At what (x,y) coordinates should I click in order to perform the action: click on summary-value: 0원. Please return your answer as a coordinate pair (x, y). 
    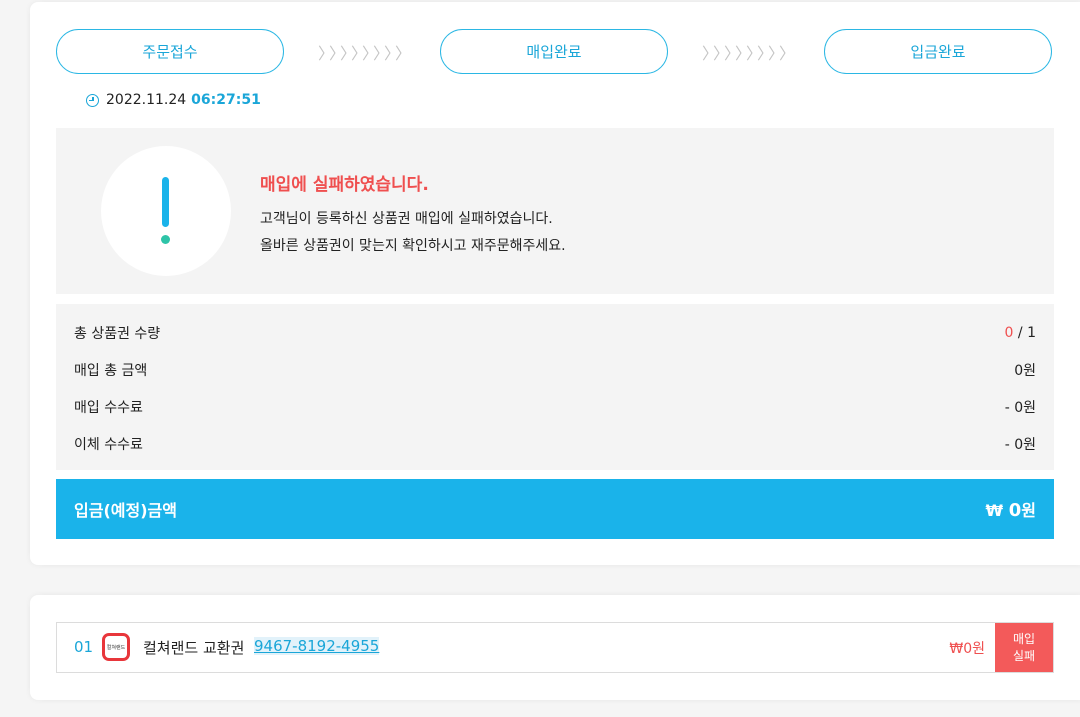
    Looking at the image, I should click on (1025, 371).